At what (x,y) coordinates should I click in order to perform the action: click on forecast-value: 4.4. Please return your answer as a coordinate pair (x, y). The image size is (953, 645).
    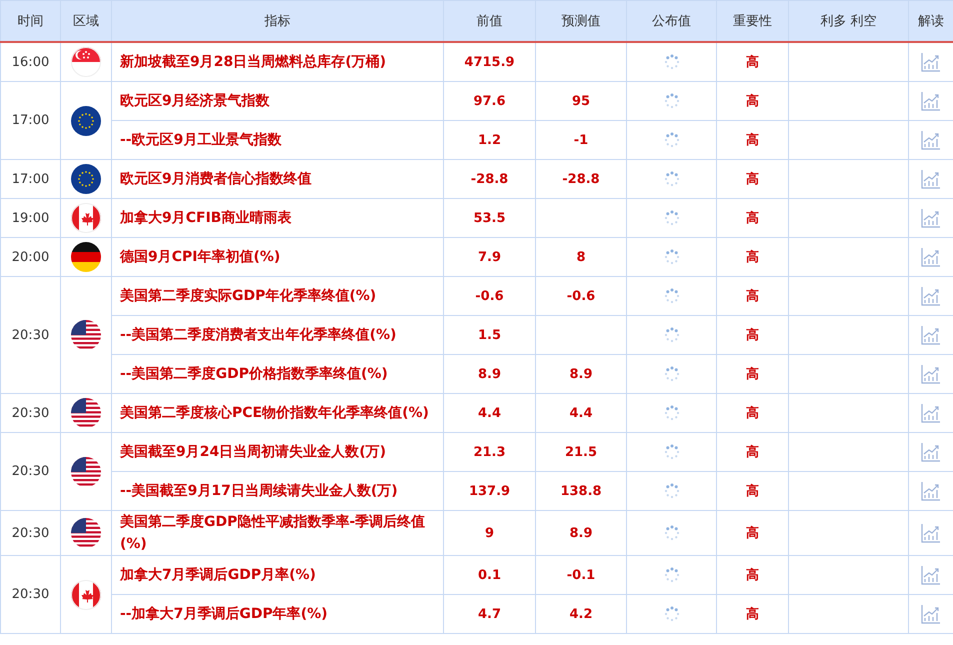
    Looking at the image, I should click on (581, 413).